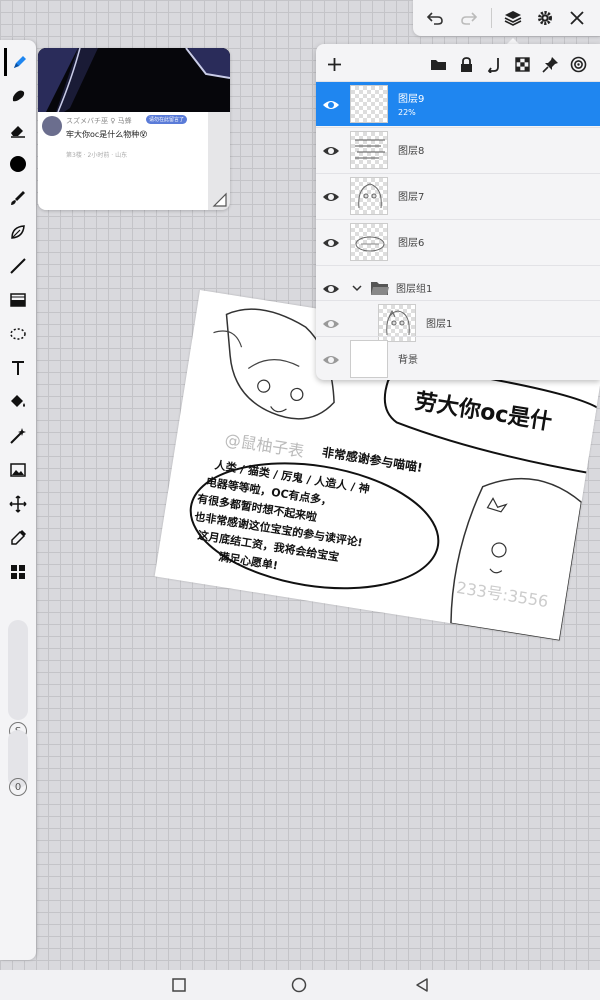 This screenshot has height=1000, width=600. I want to click on layer-row-7: 图层7, so click(458, 195).